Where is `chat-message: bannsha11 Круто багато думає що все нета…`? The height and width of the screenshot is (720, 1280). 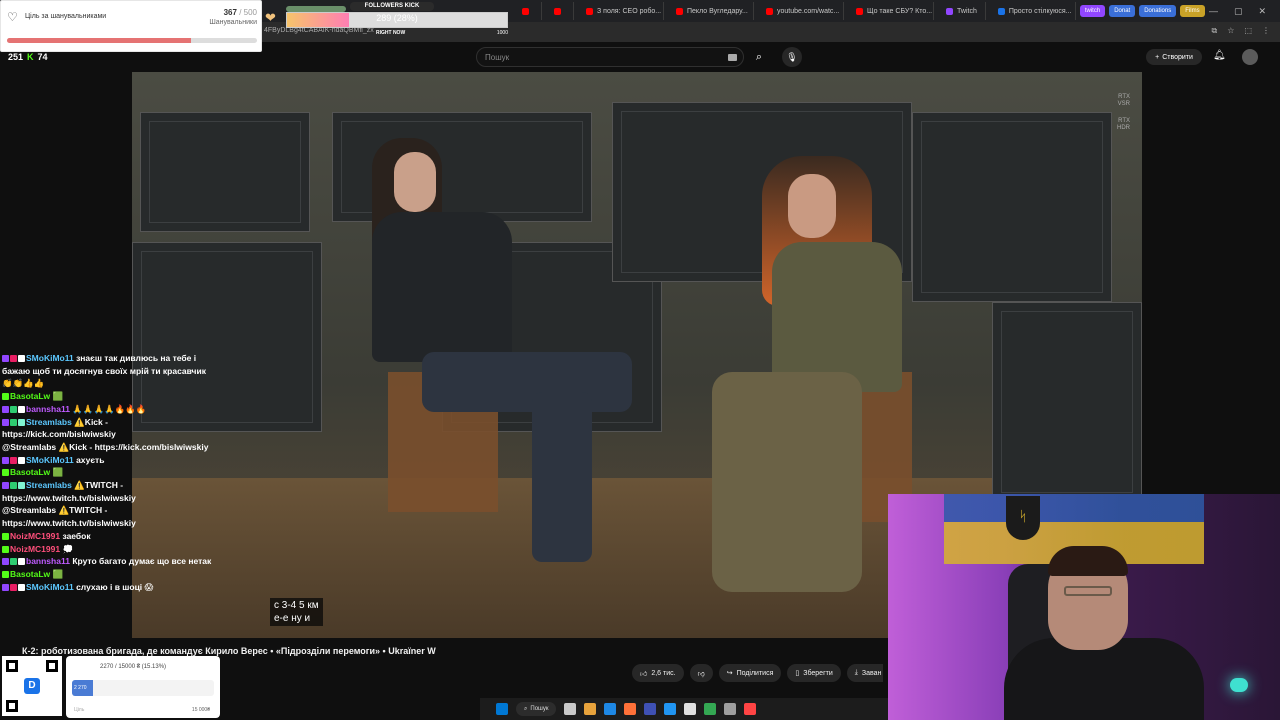
chat-message: bannsha11 Круто багато думає що все нета… is located at coordinates (109, 561).